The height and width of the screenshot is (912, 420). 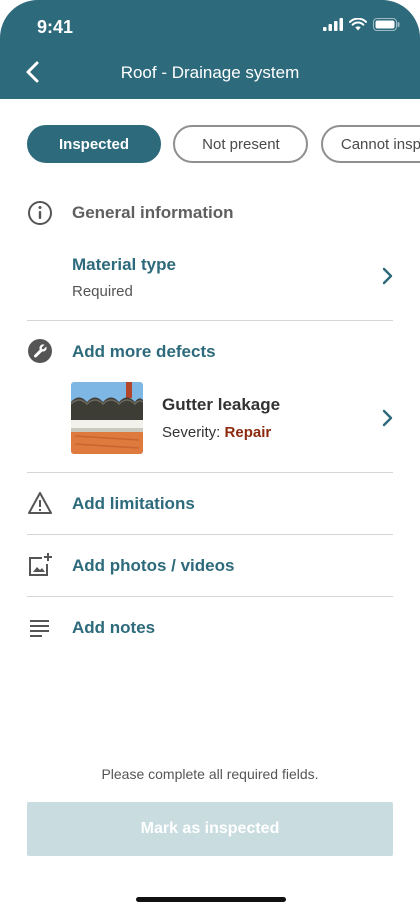 What do you see at coordinates (153, 565) in the screenshot?
I see `add-photos-videos-label: Add photos / videos` at bounding box center [153, 565].